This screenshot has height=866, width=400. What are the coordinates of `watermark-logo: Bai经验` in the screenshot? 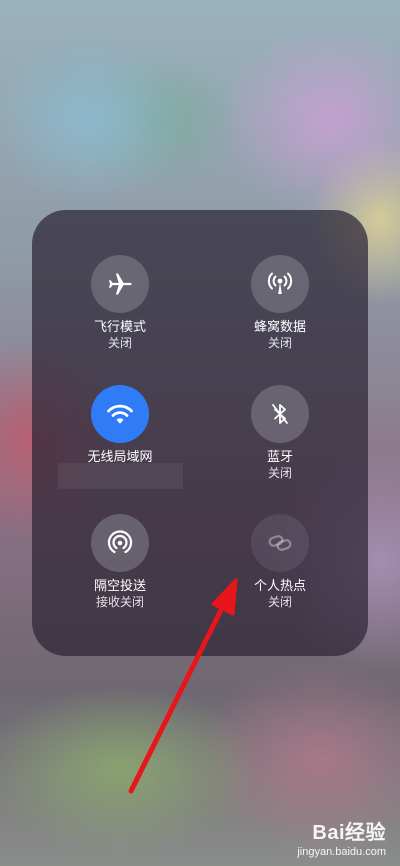 It's located at (341, 830).